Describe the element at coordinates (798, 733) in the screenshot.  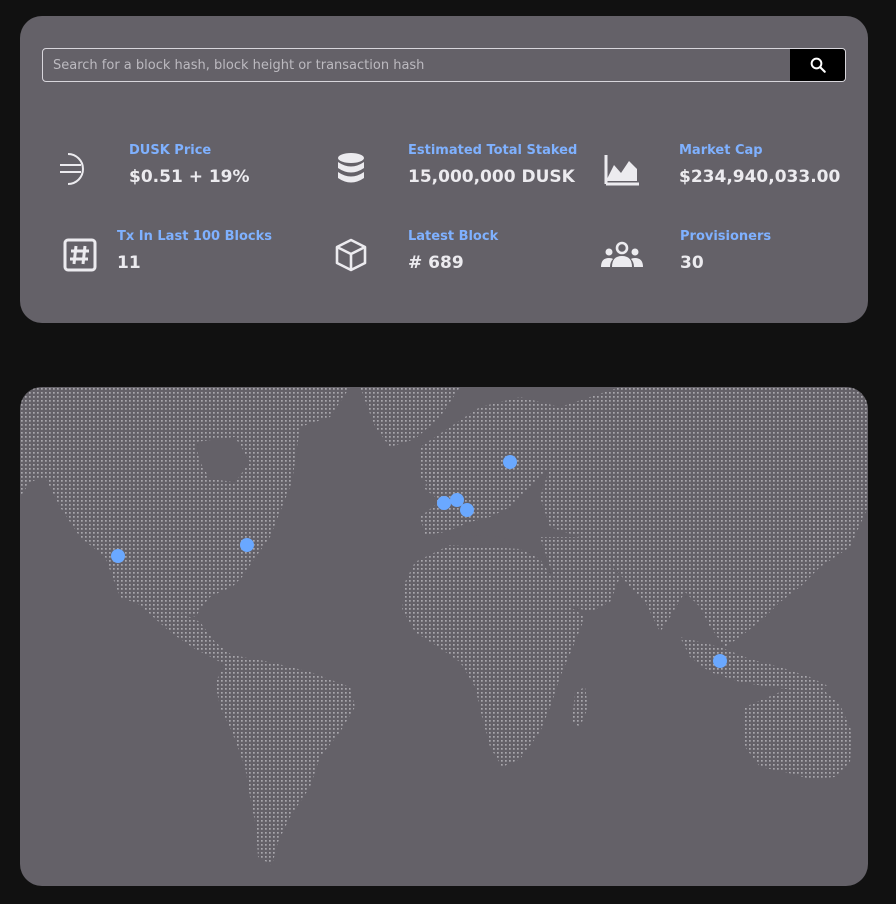
I see `continent-australia` at that location.